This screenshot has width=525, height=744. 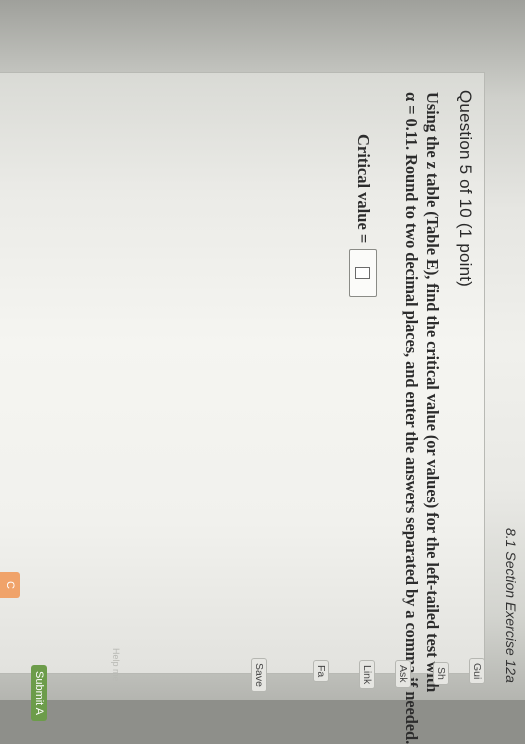 I want to click on fa-button: Fa, so click(x=321, y=671).